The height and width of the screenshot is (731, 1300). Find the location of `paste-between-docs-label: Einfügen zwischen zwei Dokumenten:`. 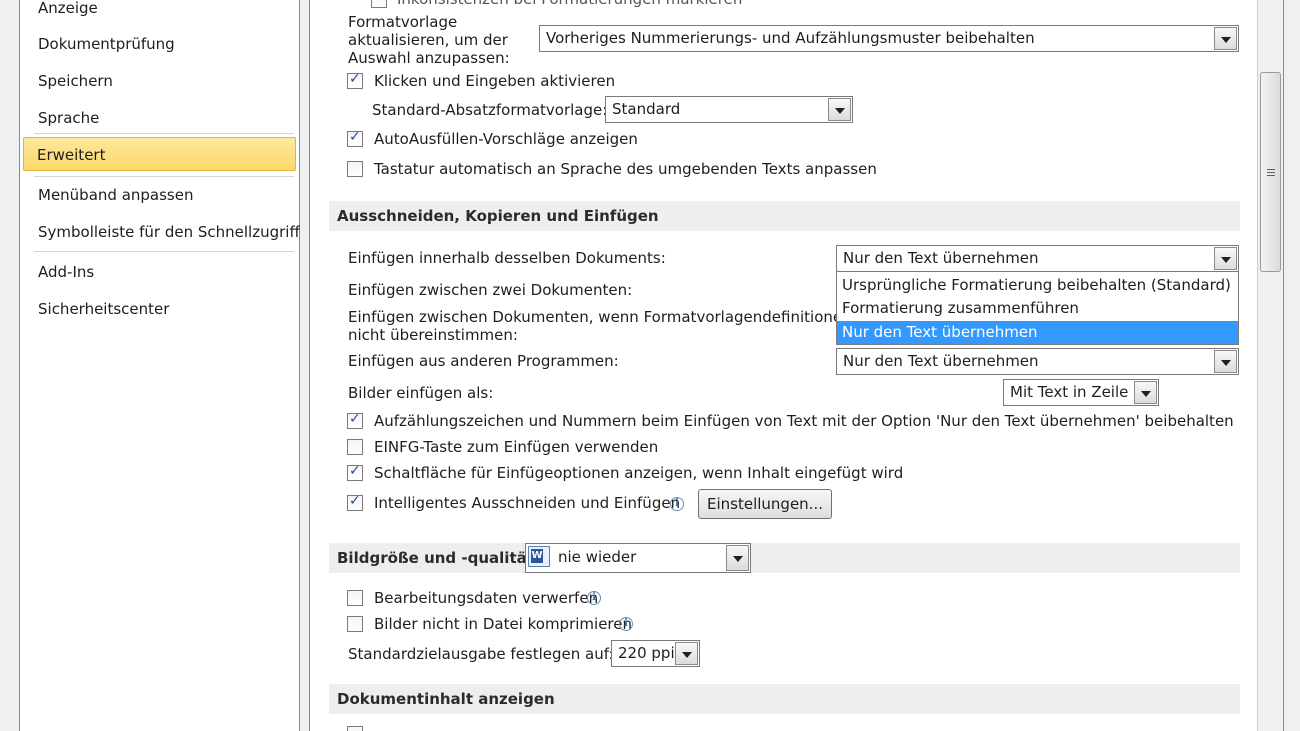

paste-between-docs-label: Einfügen zwischen zwei Dokumenten: is located at coordinates (490, 290).